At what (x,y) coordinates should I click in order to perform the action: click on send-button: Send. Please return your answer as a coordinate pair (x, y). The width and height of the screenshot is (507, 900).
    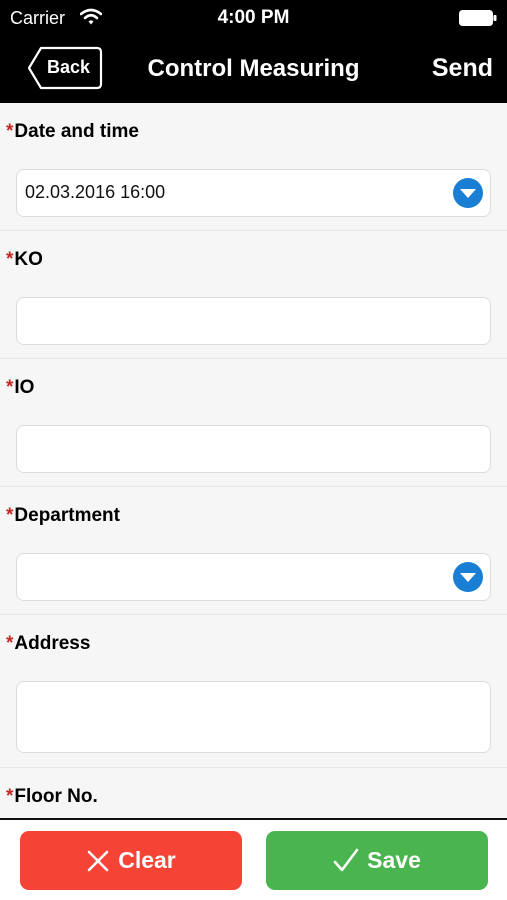
    Looking at the image, I should click on (462, 68).